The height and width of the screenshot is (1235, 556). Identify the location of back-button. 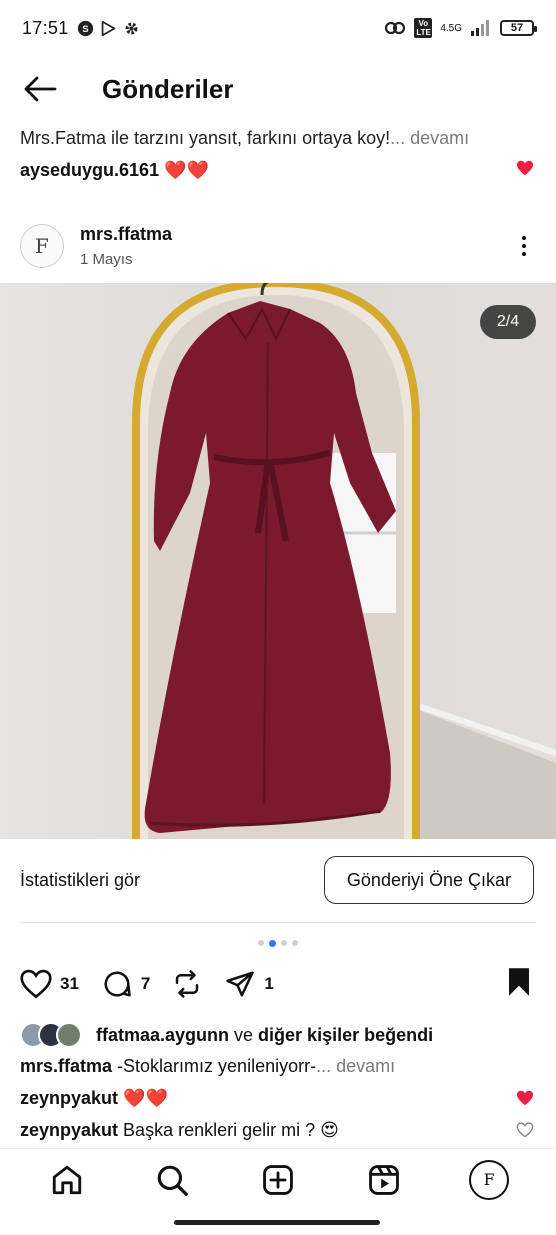
(40, 89).